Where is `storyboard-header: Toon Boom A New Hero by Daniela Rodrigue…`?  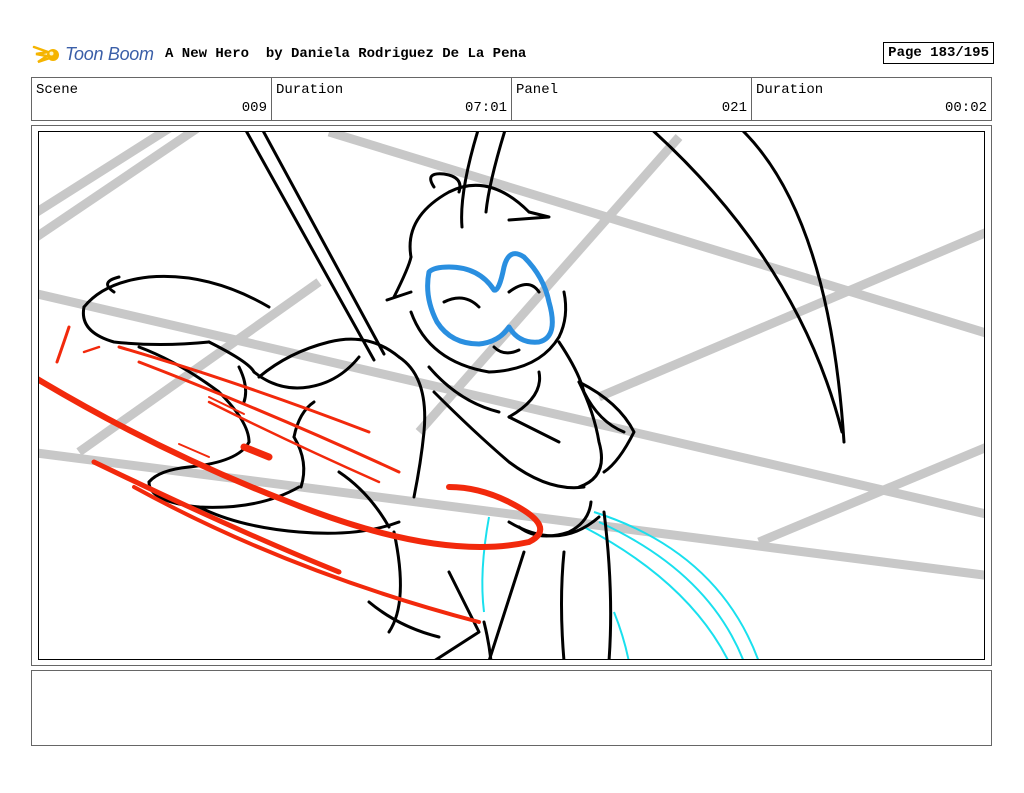
storyboard-header: Toon Boom A New Hero by Daniela Rodrigue… is located at coordinates (513, 54).